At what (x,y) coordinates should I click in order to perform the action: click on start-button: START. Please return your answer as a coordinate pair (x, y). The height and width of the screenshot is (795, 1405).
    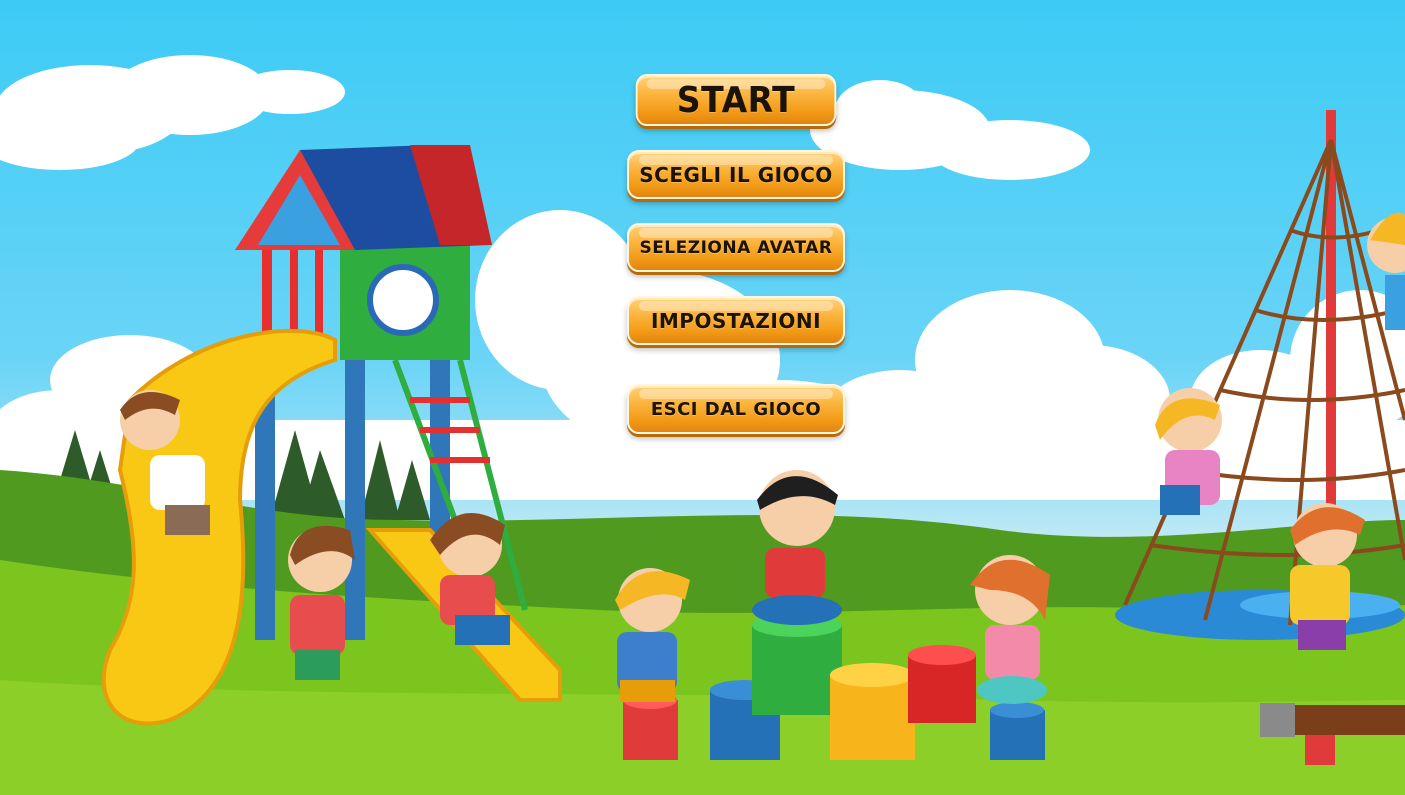
    Looking at the image, I should click on (736, 100).